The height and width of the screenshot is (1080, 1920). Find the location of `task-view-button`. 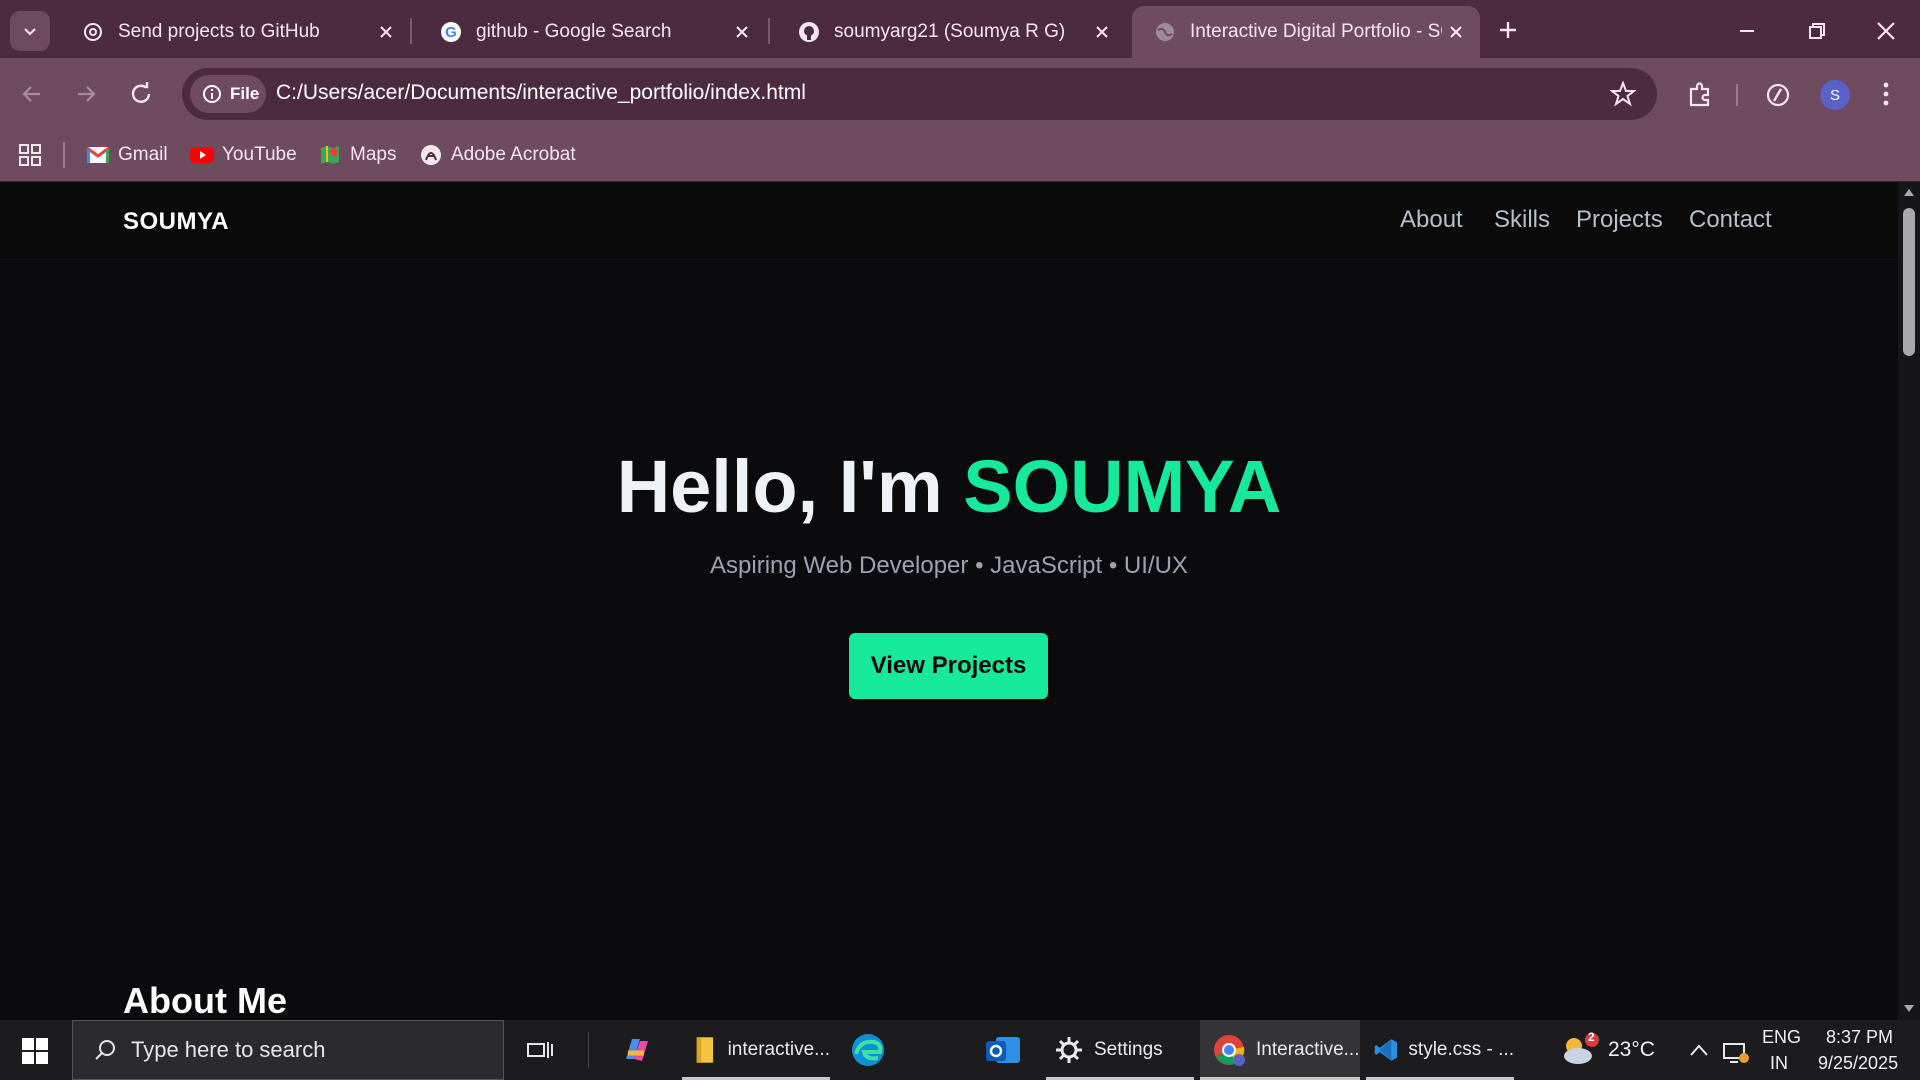

task-view-button is located at coordinates (540, 1050).